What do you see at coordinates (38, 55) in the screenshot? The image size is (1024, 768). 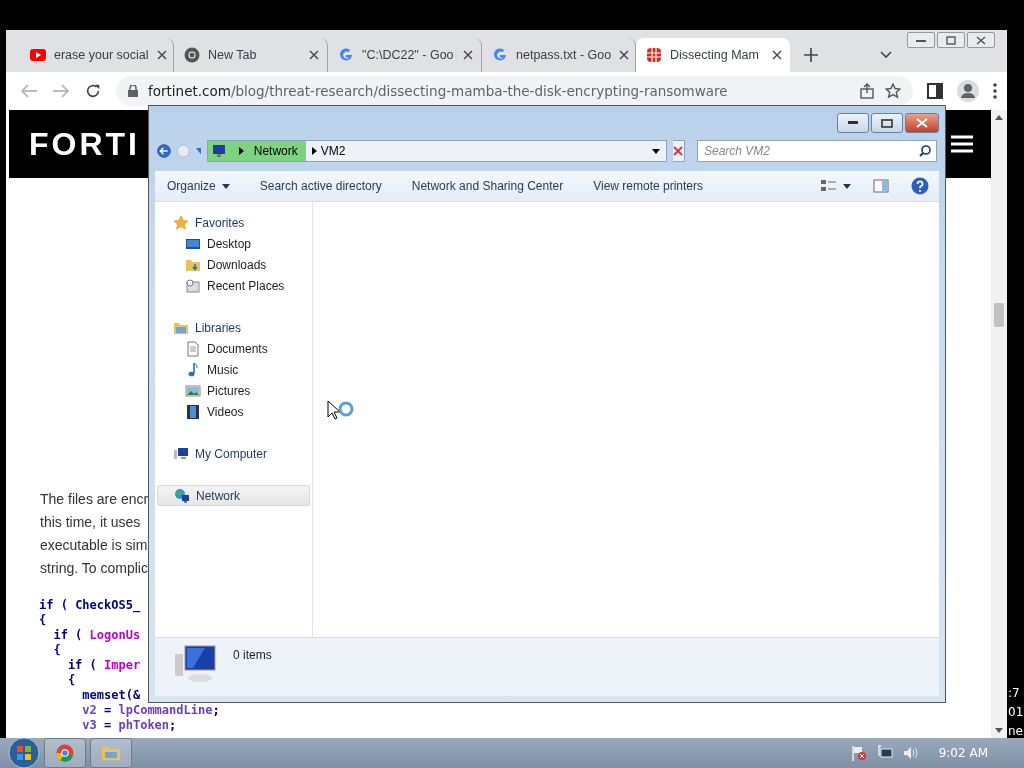 I see `play-icon` at bounding box center [38, 55].